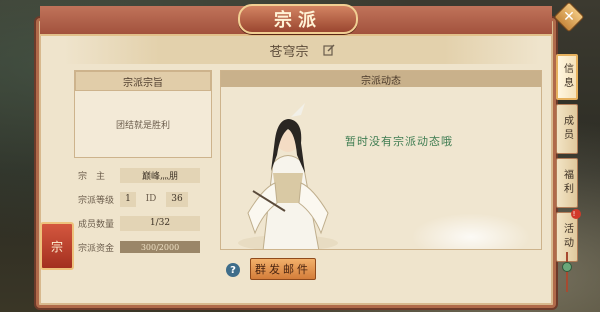 The image size is (600, 312). I want to click on leader-row: 宗 主 巅峰灬朋, so click(143, 175).